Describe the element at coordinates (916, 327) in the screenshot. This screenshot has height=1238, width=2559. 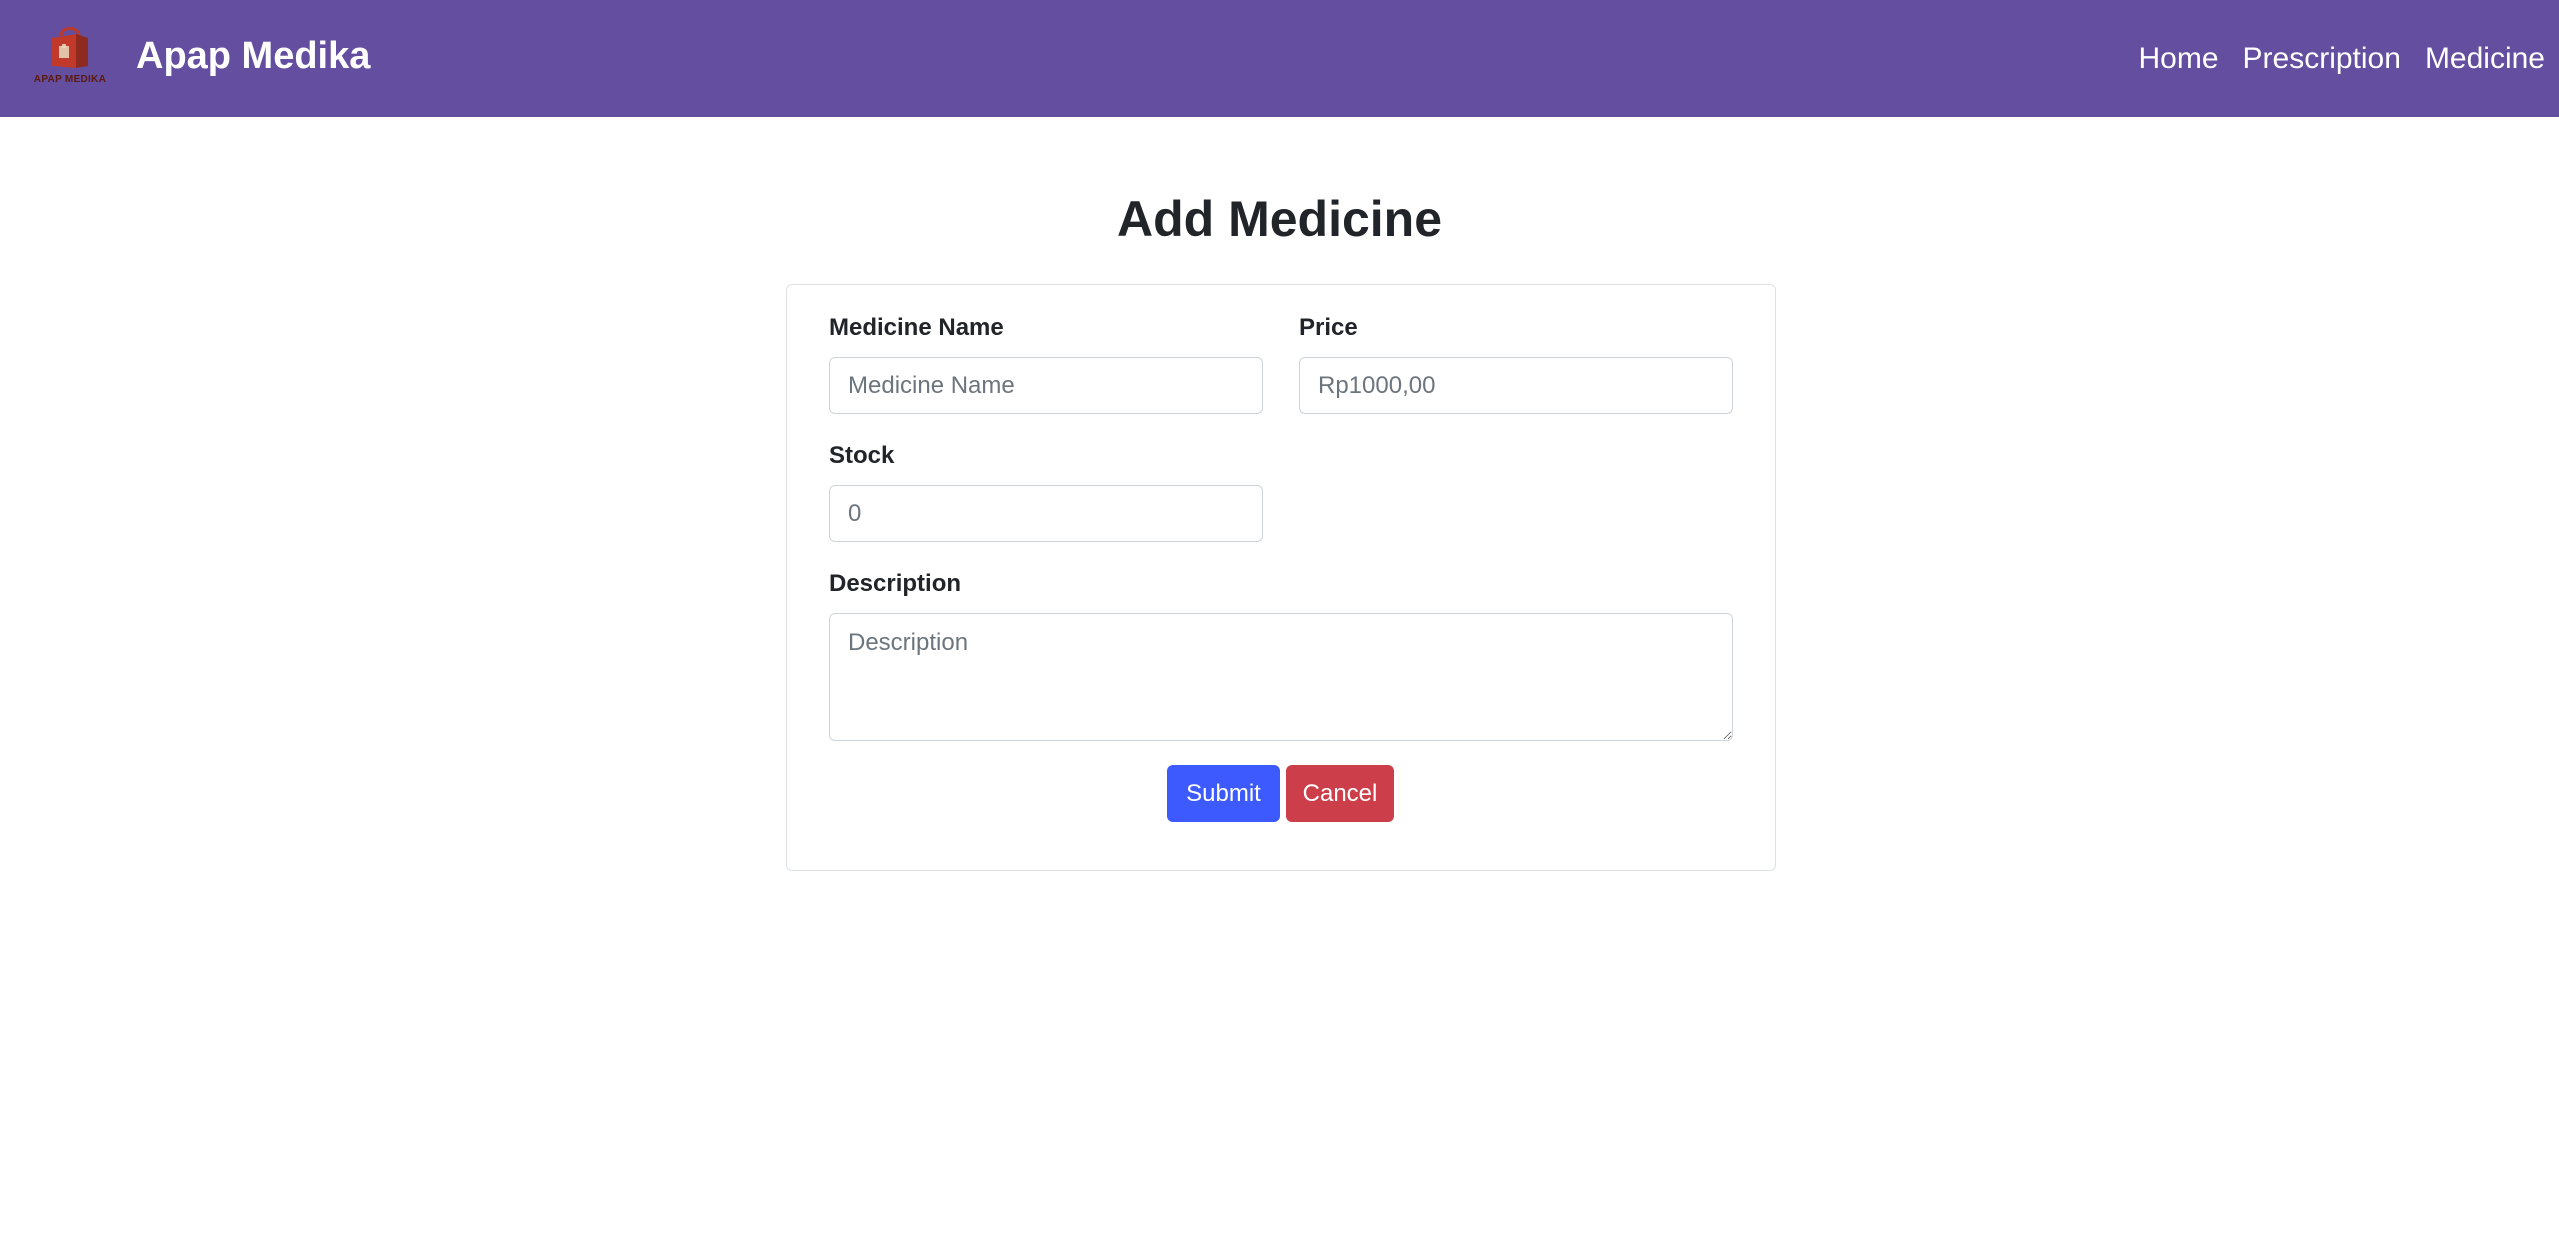
I see `medicine-name-label: Medicine Name` at that location.